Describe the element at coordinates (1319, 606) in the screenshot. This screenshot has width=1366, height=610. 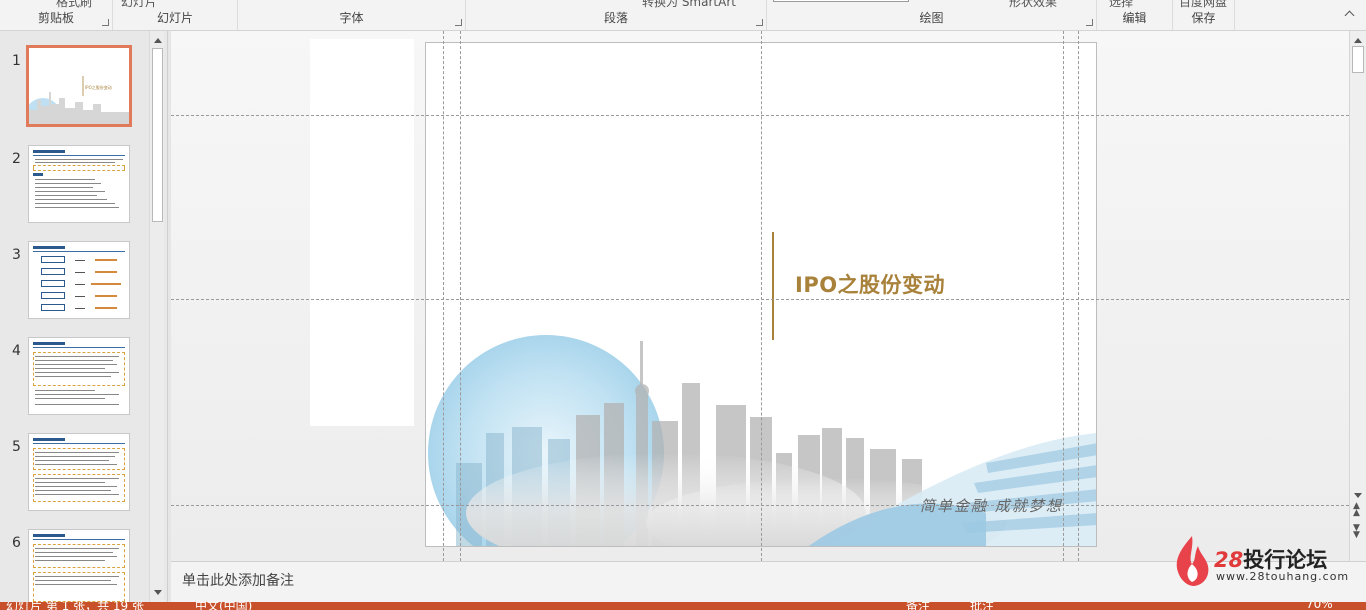
I see `zoom-level: 70%` at that location.